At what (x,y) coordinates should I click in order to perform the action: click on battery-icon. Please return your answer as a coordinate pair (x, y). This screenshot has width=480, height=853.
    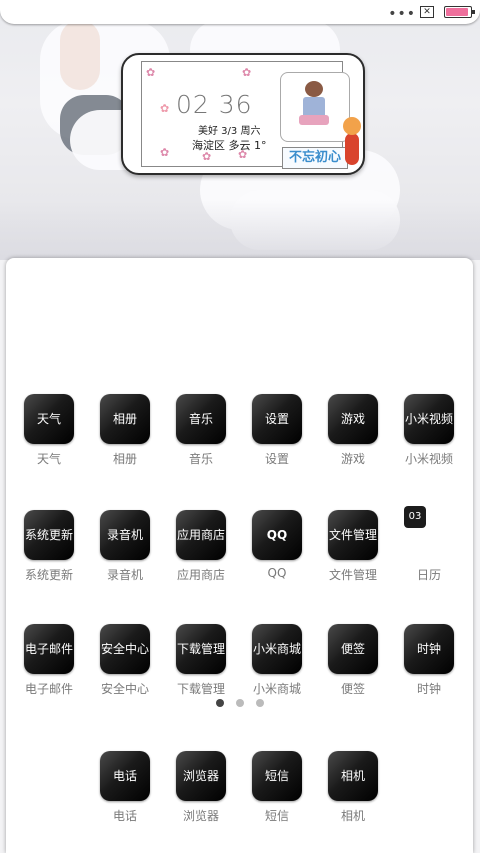
    Looking at the image, I should click on (459, 12).